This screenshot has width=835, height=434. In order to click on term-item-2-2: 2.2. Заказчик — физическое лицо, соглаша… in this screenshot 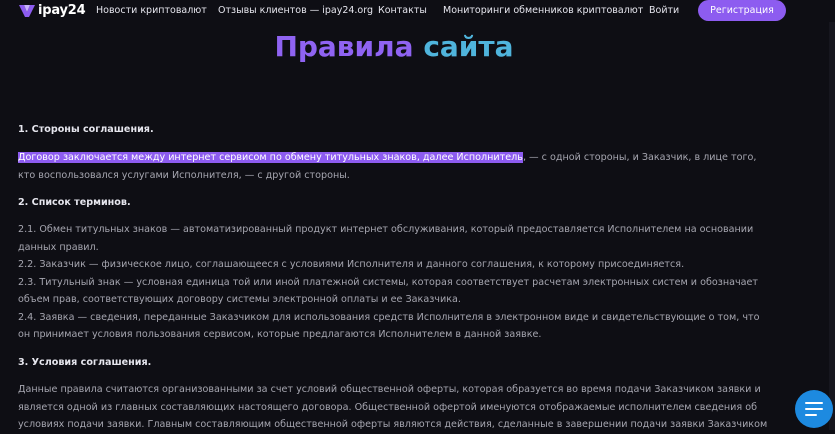, I will do `click(351, 264)`.